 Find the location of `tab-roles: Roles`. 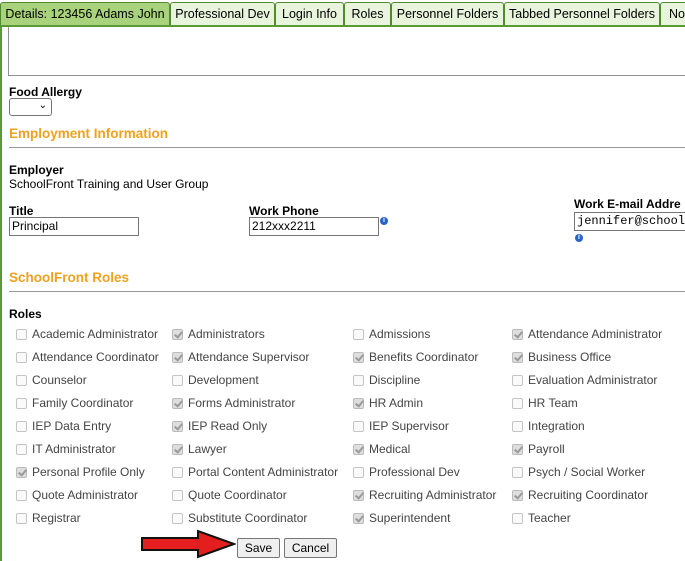

tab-roles: Roles is located at coordinates (367, 13).